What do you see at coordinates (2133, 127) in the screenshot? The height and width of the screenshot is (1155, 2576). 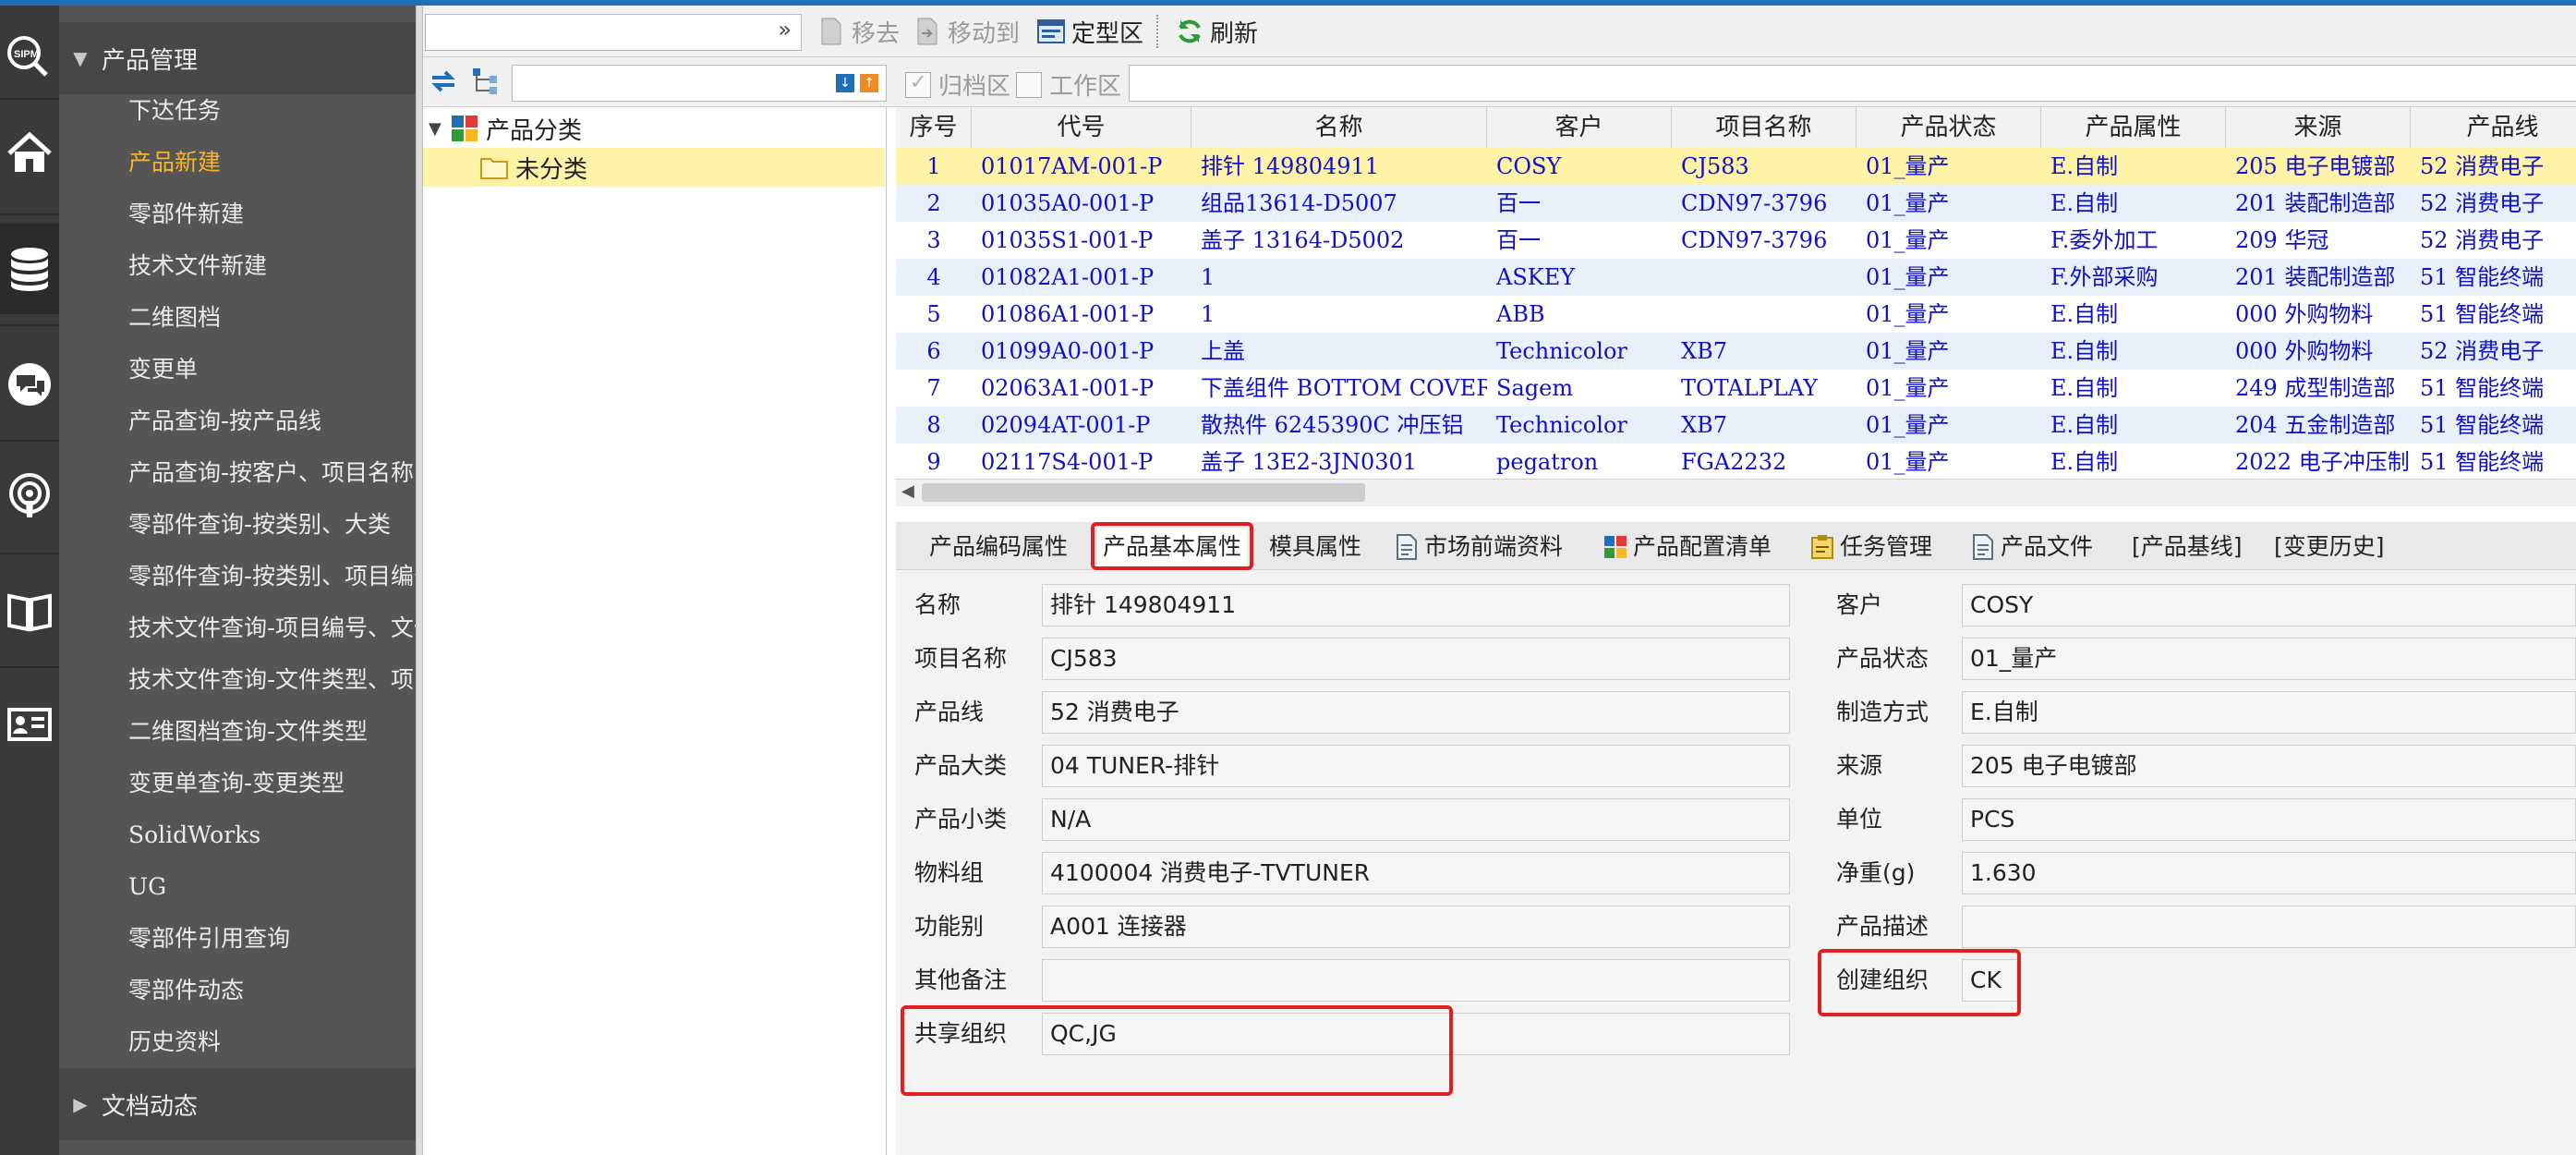 I see `column-header: 产品属性` at bounding box center [2133, 127].